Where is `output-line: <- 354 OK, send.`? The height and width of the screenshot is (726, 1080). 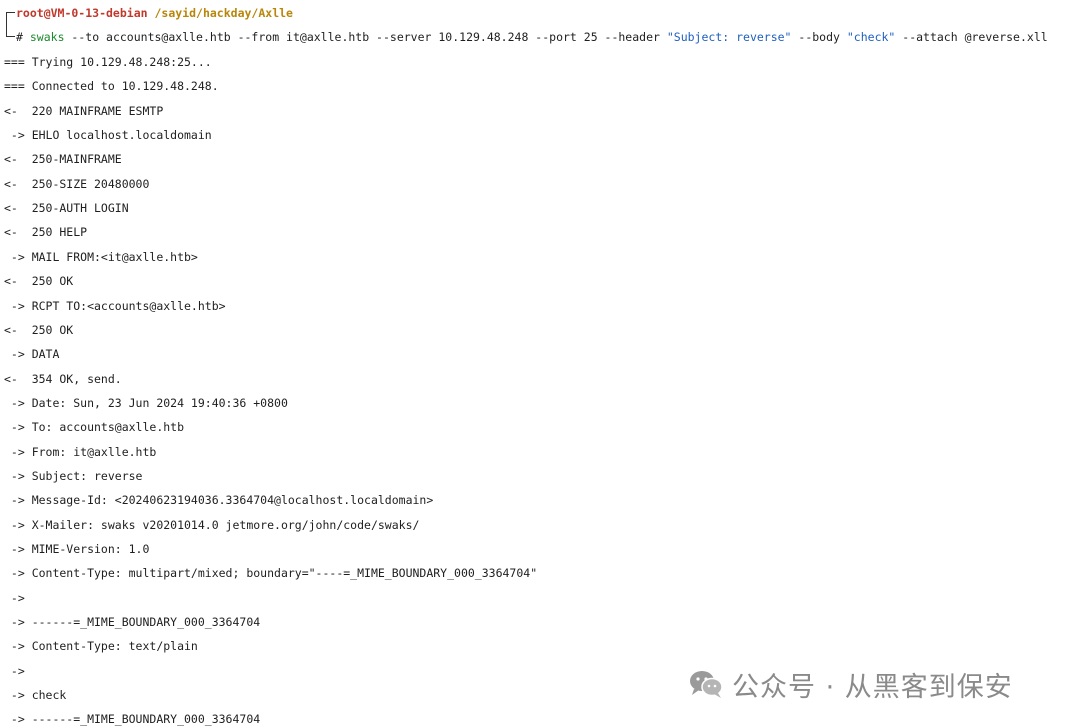 output-line: <- 354 OK, send. is located at coordinates (63, 378).